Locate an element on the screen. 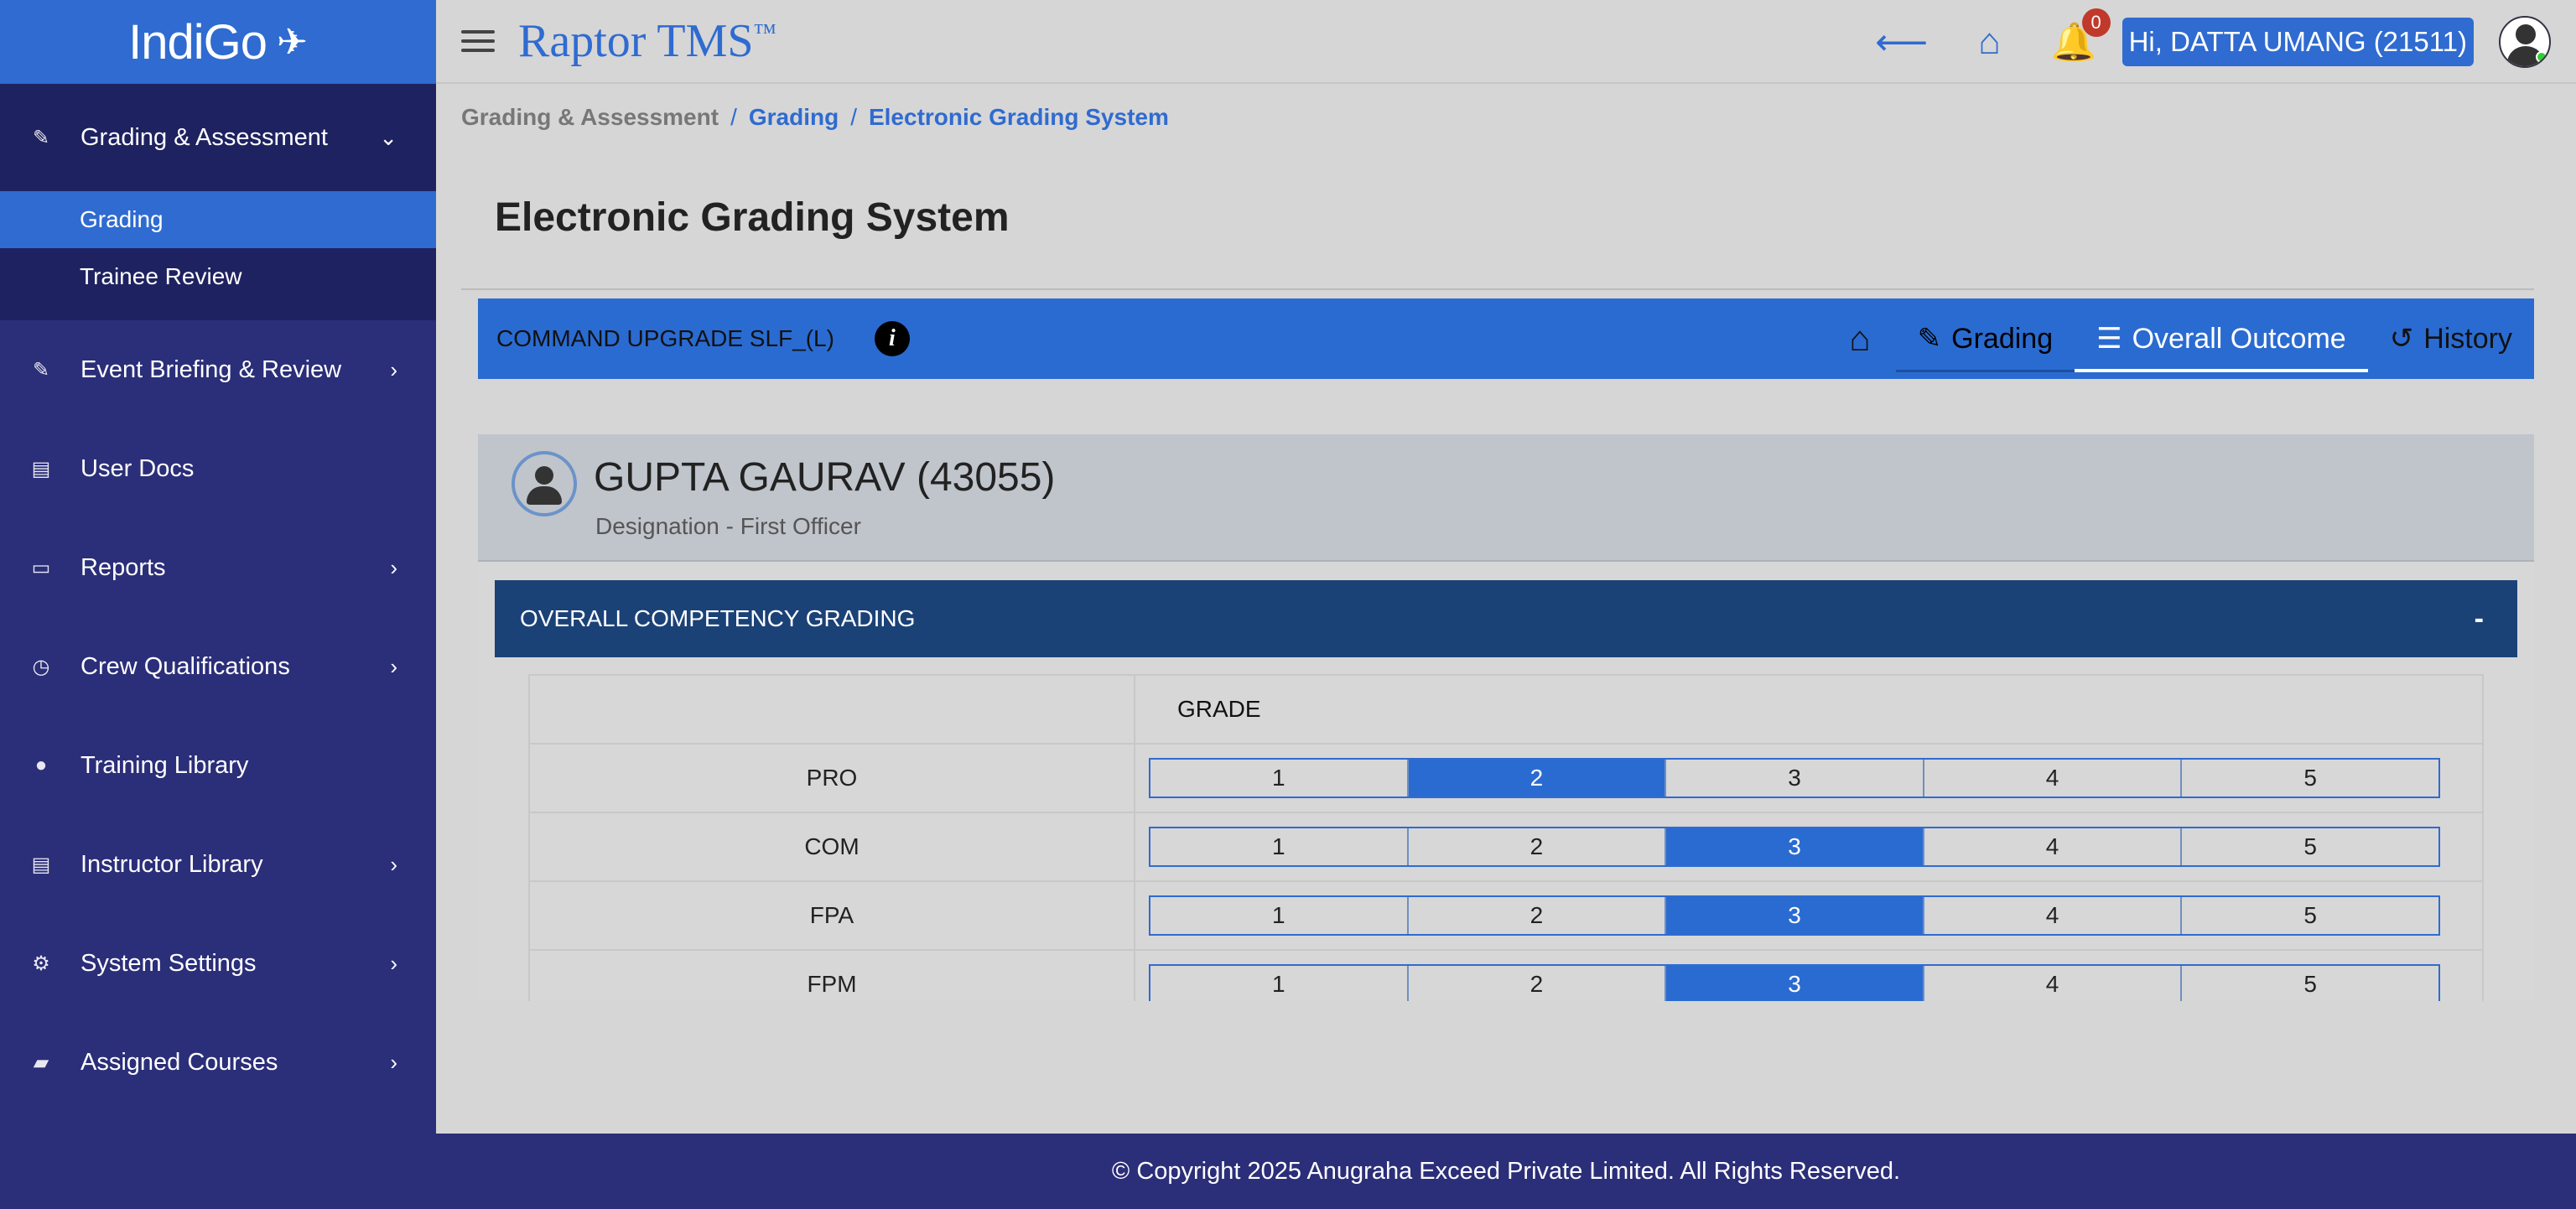  notification-badge: 0 is located at coordinates (2096, 22).